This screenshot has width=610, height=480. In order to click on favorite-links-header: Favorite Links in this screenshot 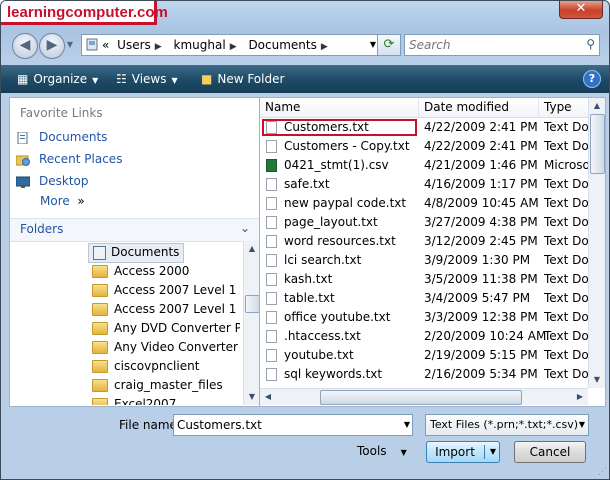, I will do `click(61, 113)`.